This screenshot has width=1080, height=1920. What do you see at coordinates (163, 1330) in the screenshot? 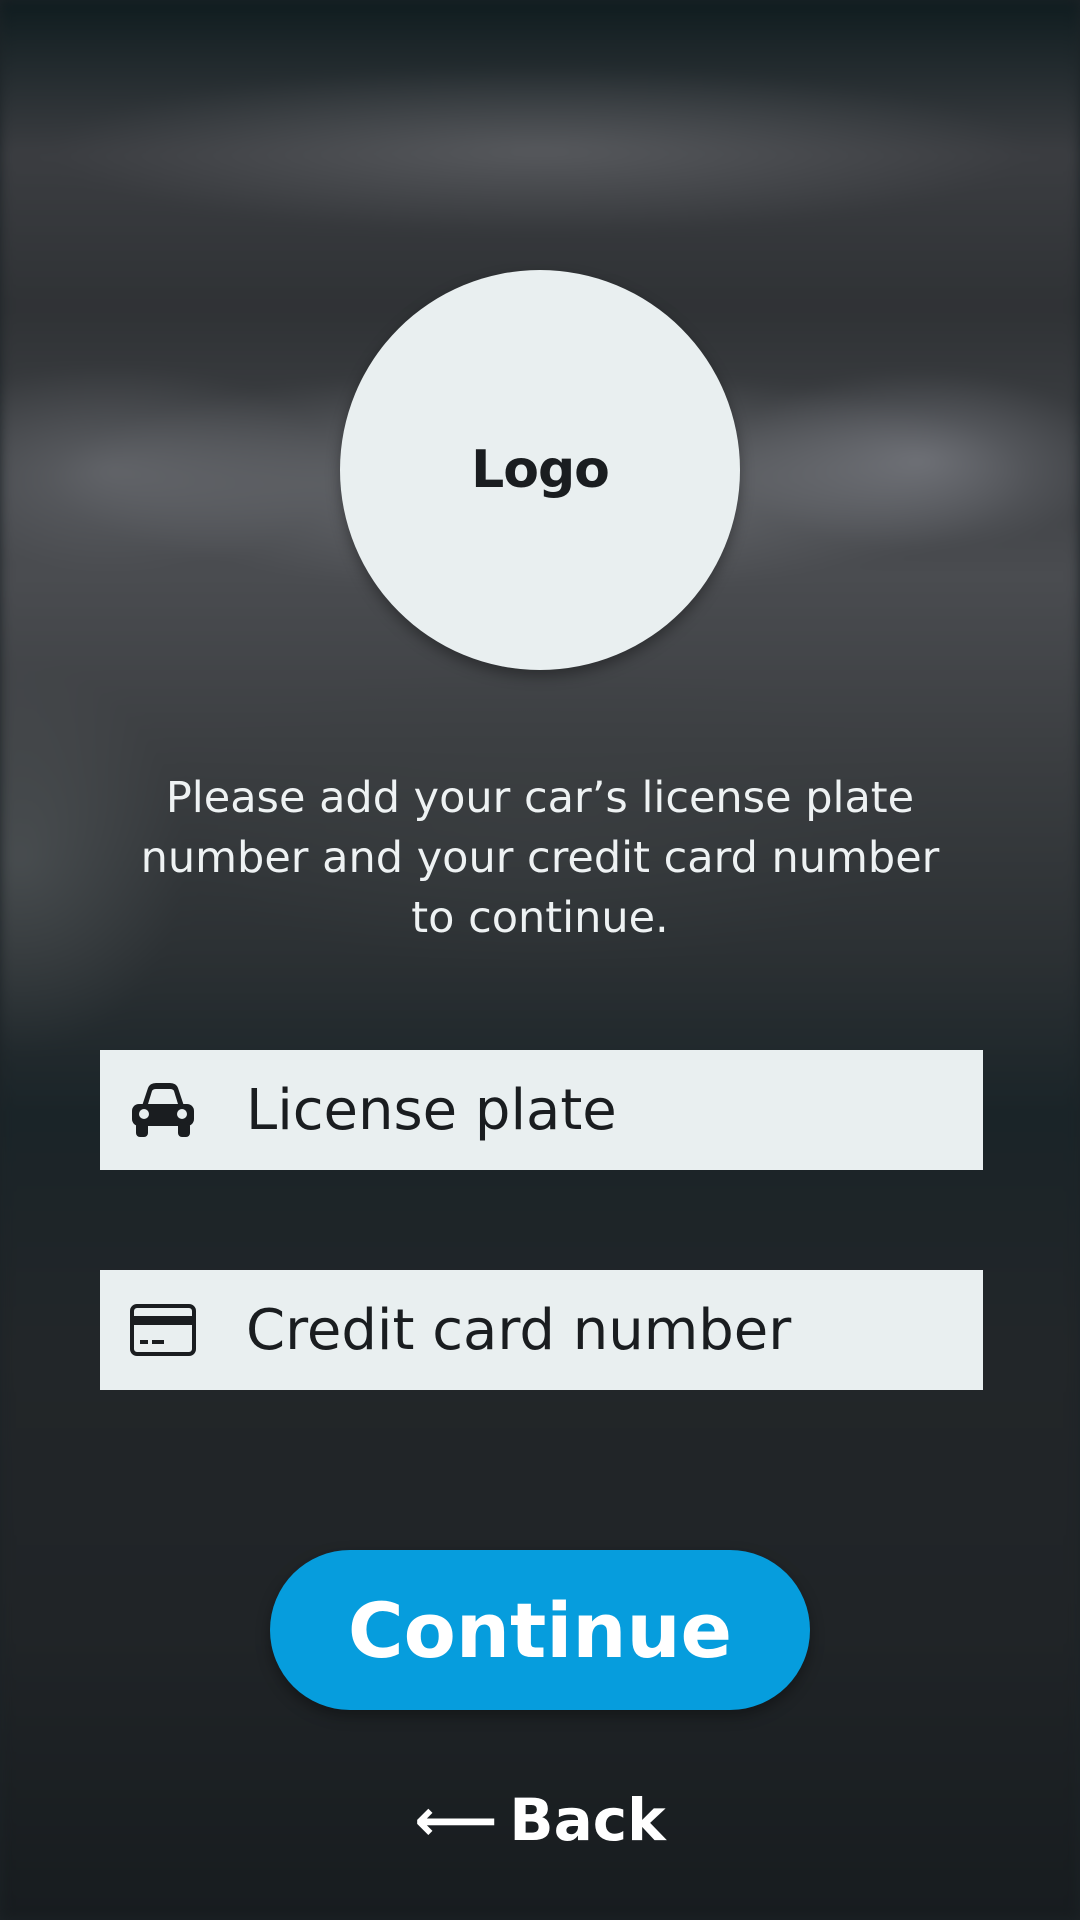
I see `credit-card-icon` at bounding box center [163, 1330].